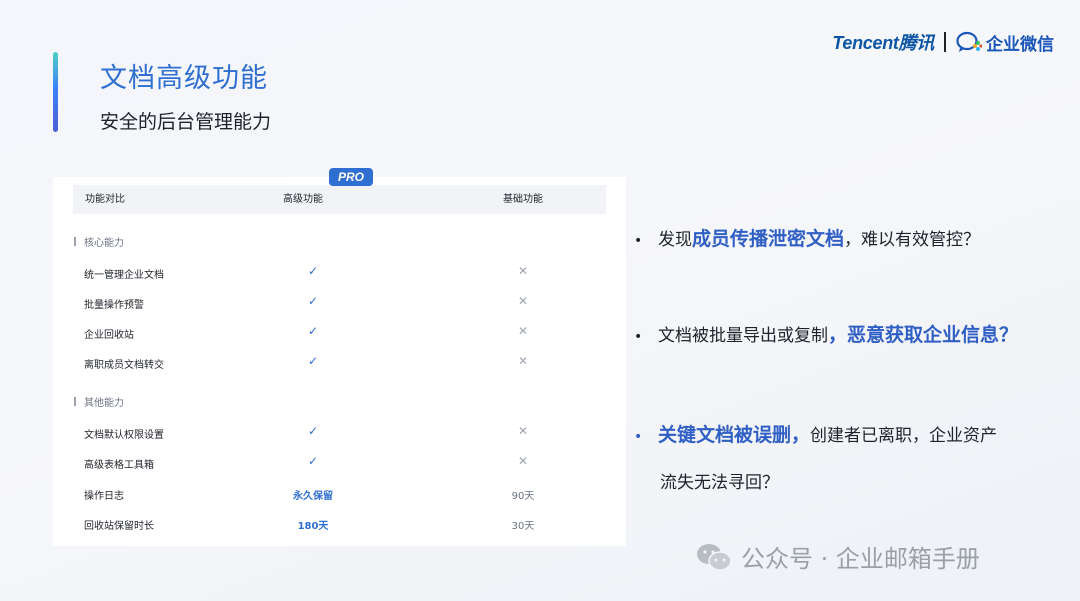 The width and height of the screenshot is (1080, 601). I want to click on brand-logos: Tencent腾讯 企业微信, so click(943, 42).